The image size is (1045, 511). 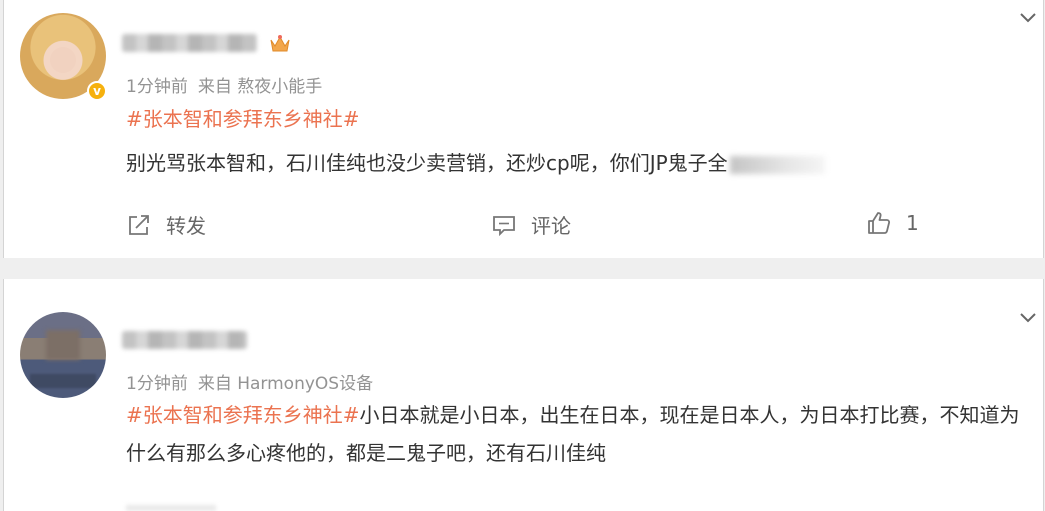 I want to click on comment-icon, so click(x=504, y=225).